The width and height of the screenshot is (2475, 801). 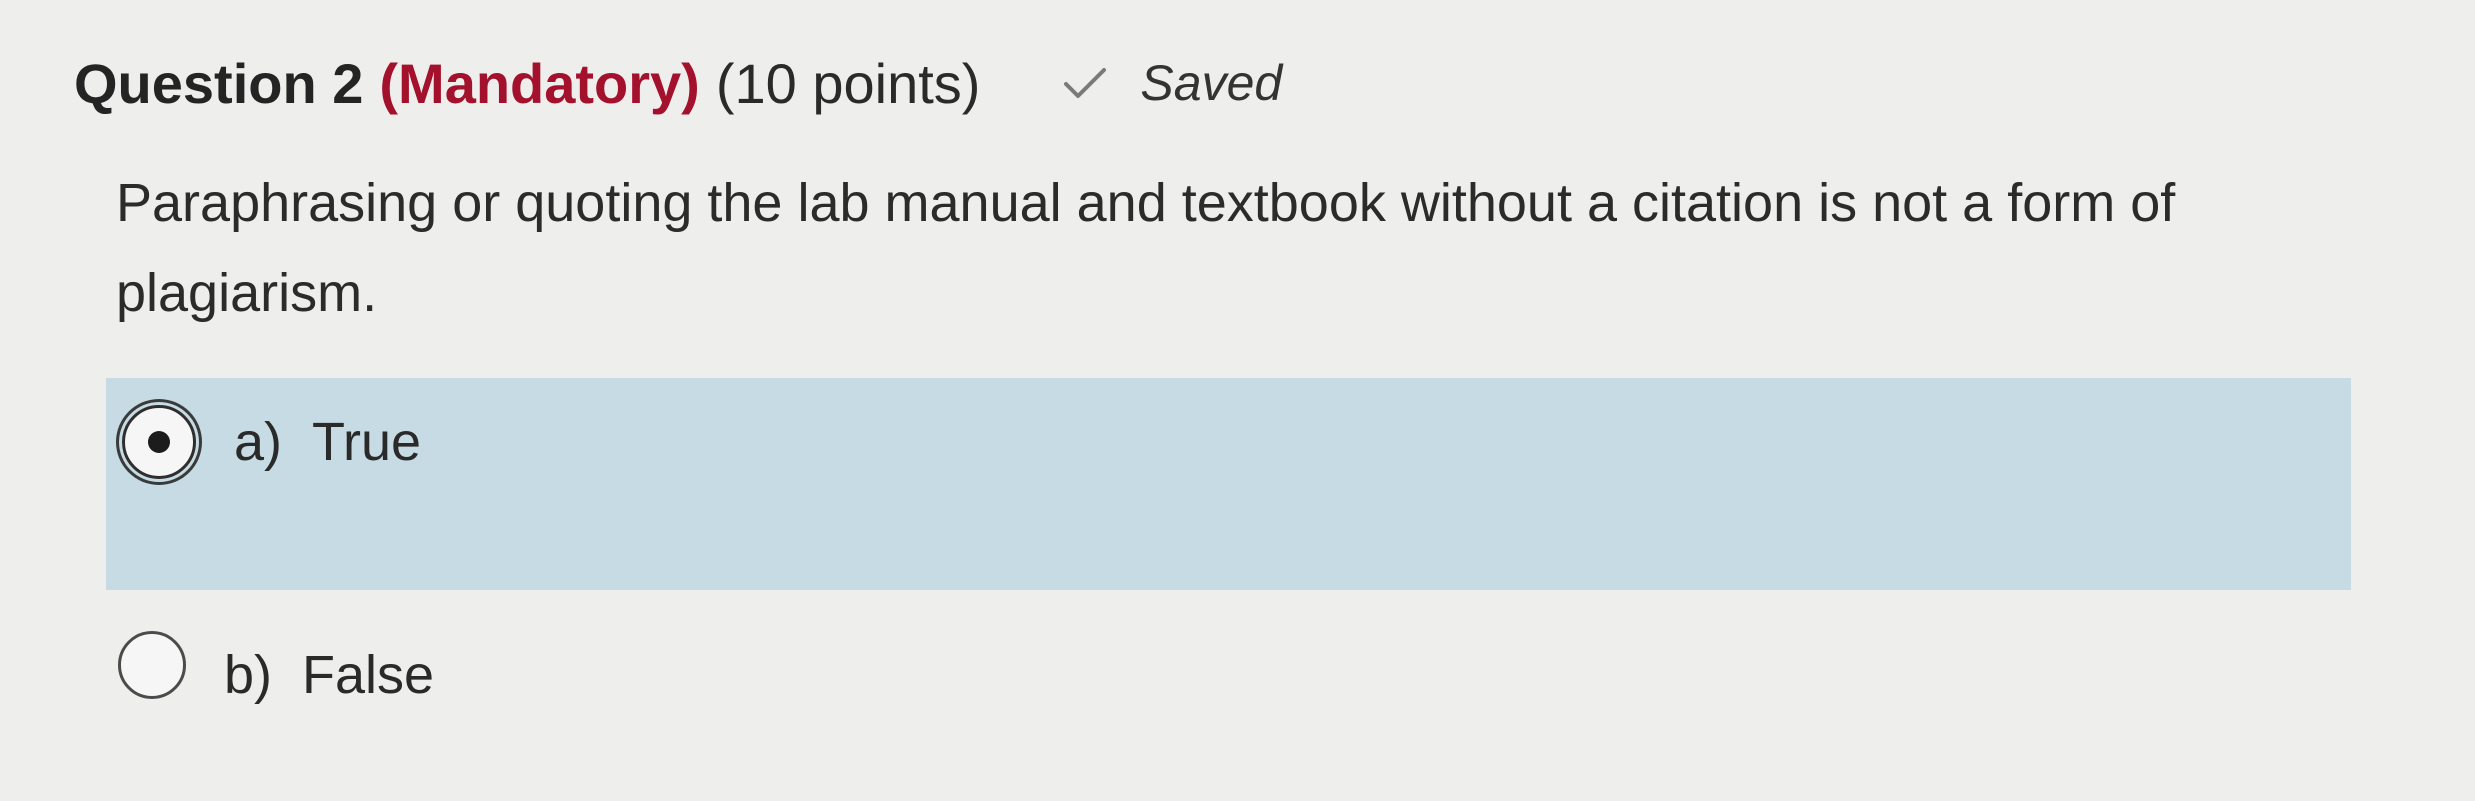 I want to click on option-label: True, so click(x=367, y=442).